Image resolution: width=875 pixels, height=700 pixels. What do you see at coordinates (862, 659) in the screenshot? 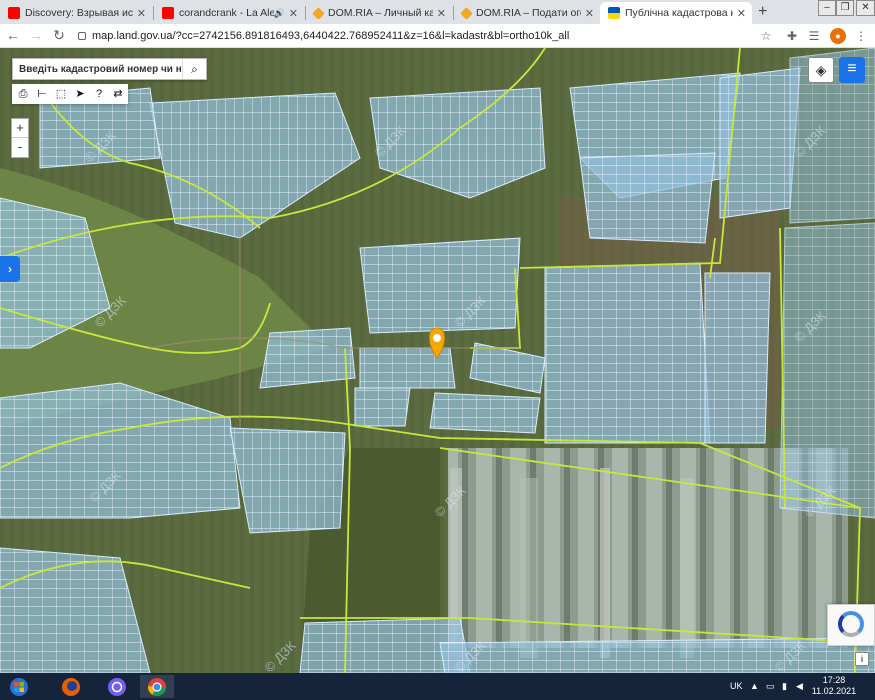
I see `attribution-info-icon: i` at bounding box center [862, 659].